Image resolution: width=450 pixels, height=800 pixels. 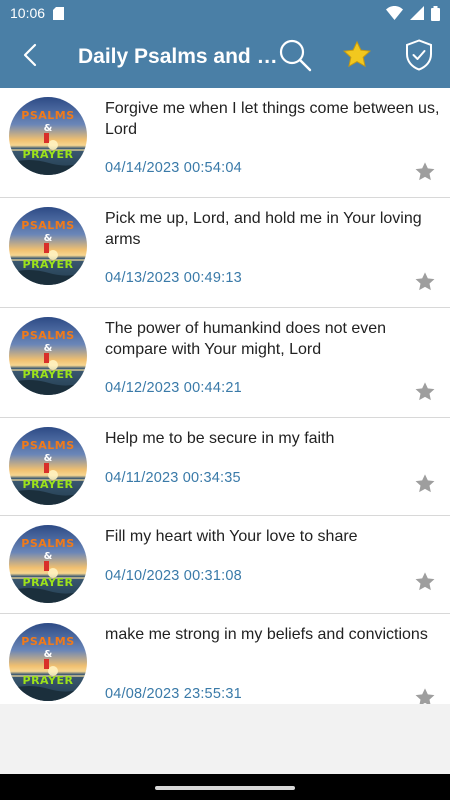 What do you see at coordinates (225, 13) in the screenshot?
I see `status-bar: 10:06` at bounding box center [225, 13].